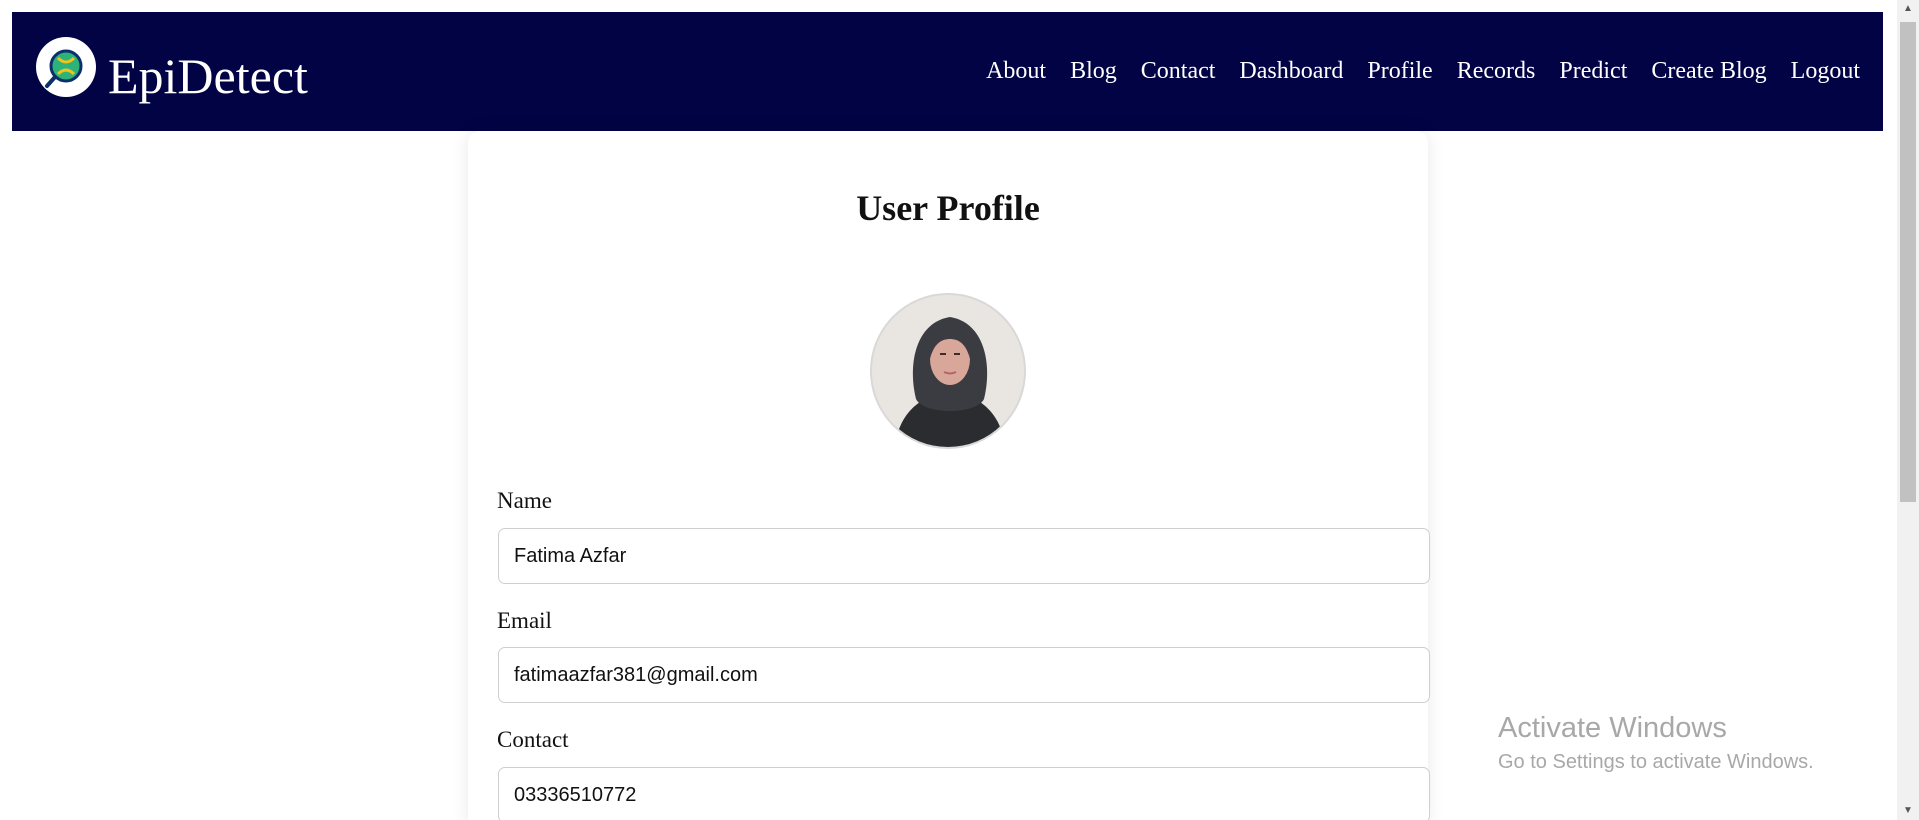 Image resolution: width=1919 pixels, height=820 pixels. Describe the element at coordinates (964, 793) in the screenshot. I see `contact-field` at that location.